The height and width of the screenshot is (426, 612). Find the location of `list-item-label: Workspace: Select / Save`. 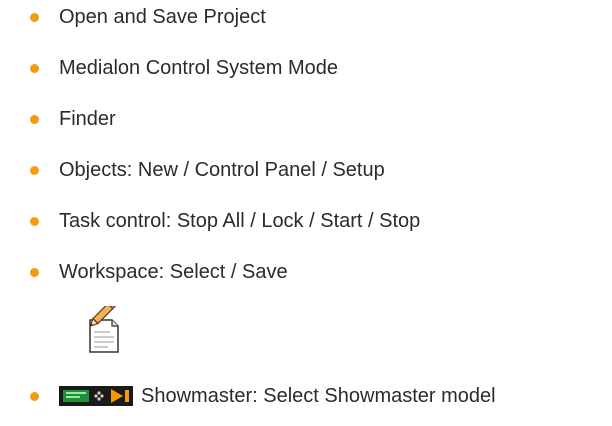

list-item-label: Workspace: Select / Save is located at coordinates (173, 271).